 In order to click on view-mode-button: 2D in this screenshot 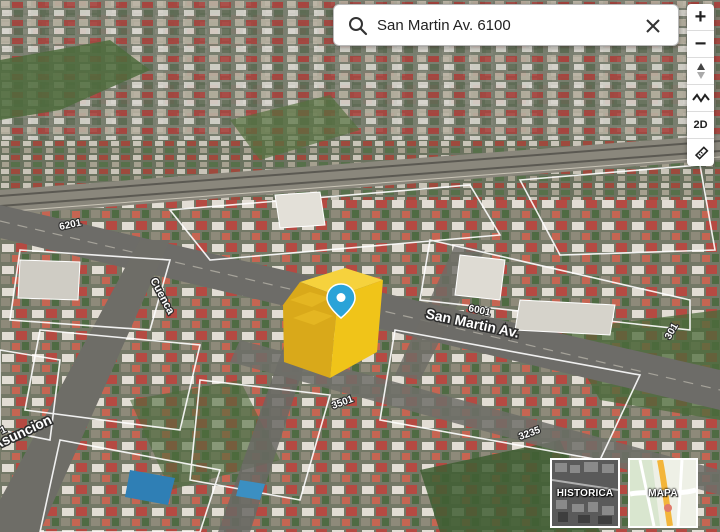, I will do `click(700, 125)`.